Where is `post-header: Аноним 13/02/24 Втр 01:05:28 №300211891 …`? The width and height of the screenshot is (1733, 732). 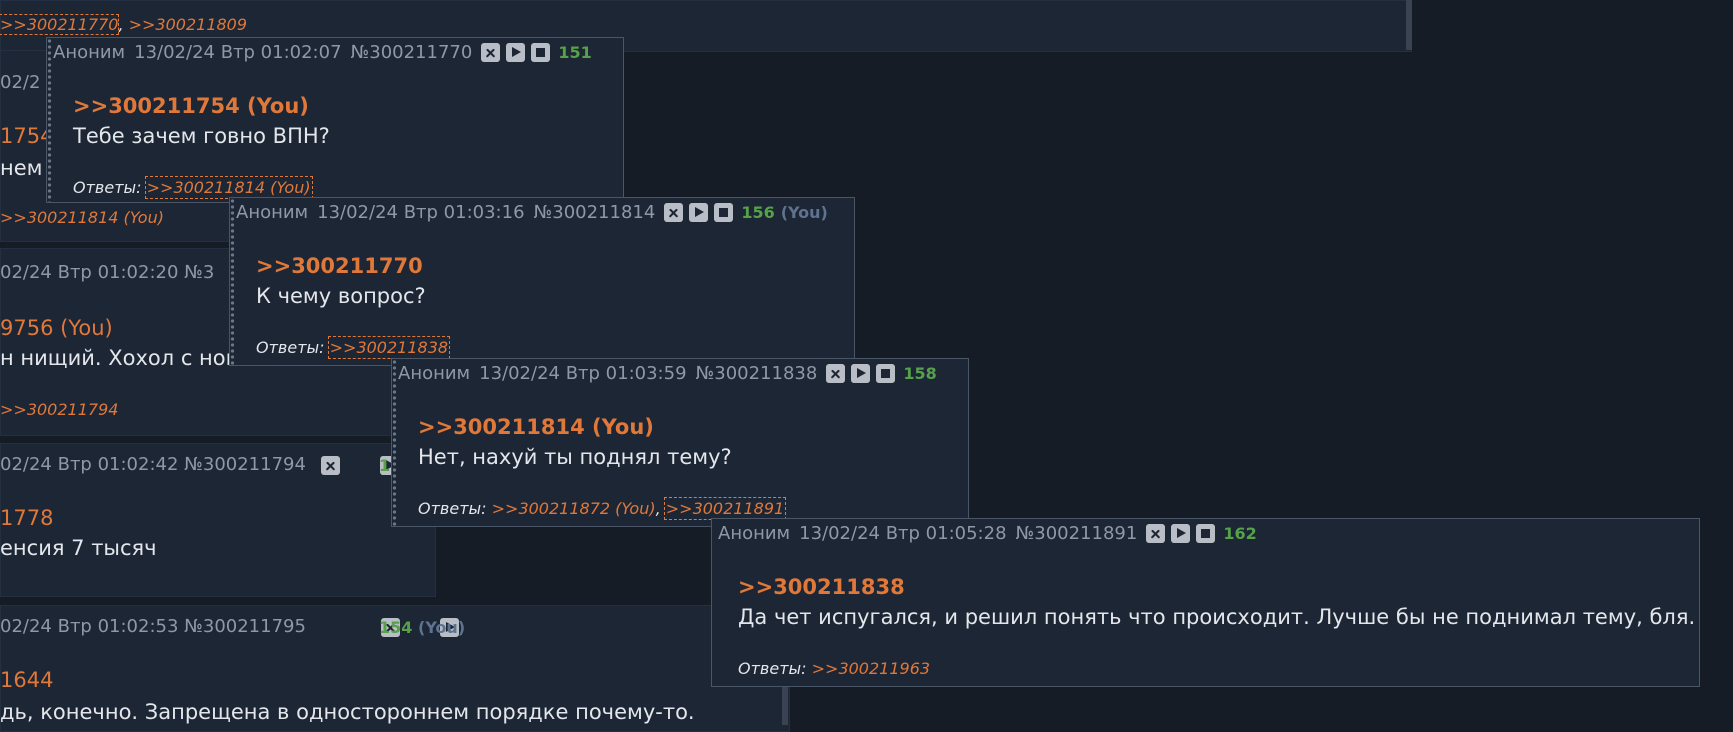 post-header: Аноним 13/02/24 Втр 01:05:28 №300211891 … is located at coordinates (987, 533).